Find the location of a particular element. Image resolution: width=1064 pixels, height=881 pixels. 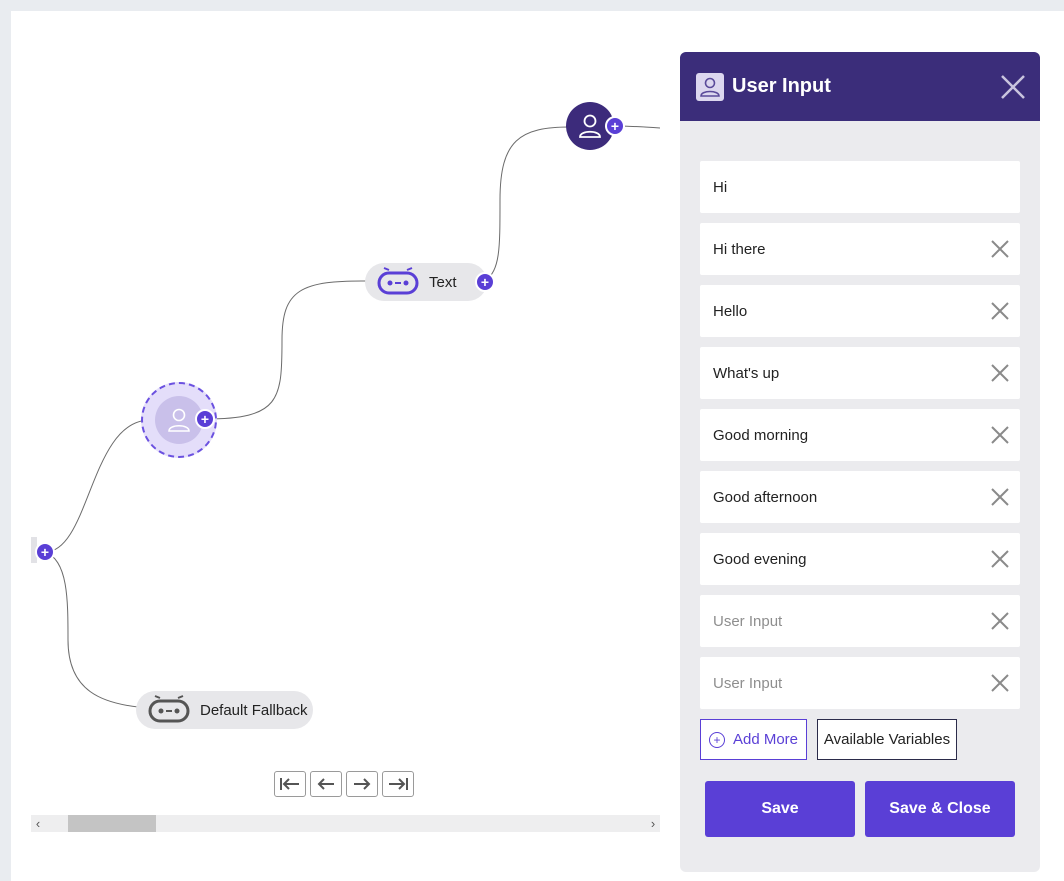

canvas-nav-controls is located at coordinates (344, 784).